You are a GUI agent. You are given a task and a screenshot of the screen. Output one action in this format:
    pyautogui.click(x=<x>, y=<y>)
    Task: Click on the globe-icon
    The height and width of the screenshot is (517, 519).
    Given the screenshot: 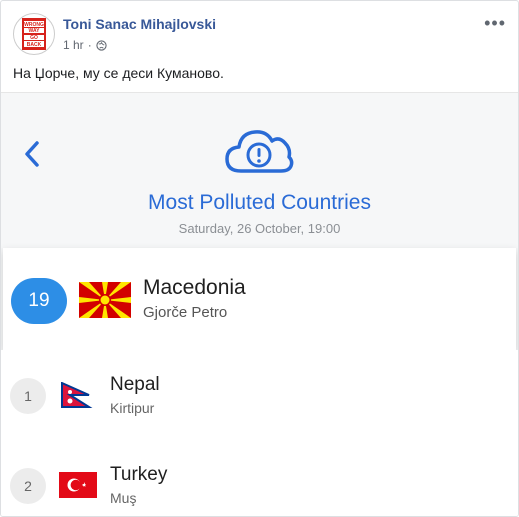 What is the action you would take?
    pyautogui.click(x=101, y=45)
    